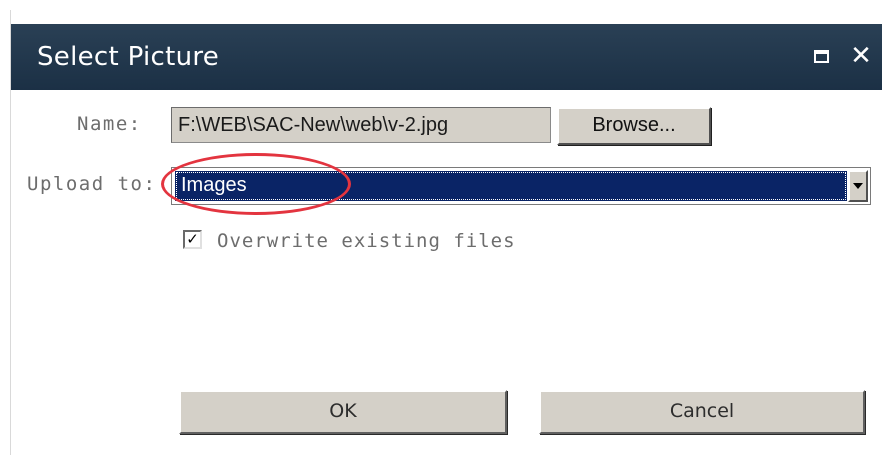 This screenshot has height=455, width=882. What do you see at coordinates (446, 57) in the screenshot?
I see `title-bar: Select Picture ✕` at bounding box center [446, 57].